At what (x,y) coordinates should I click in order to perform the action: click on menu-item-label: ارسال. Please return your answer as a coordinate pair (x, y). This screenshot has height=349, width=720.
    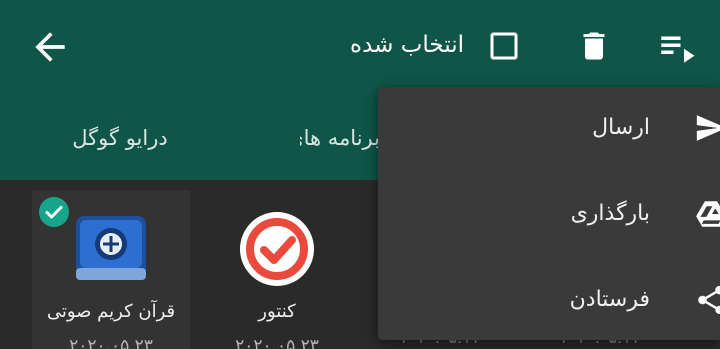
    Looking at the image, I should click on (621, 127).